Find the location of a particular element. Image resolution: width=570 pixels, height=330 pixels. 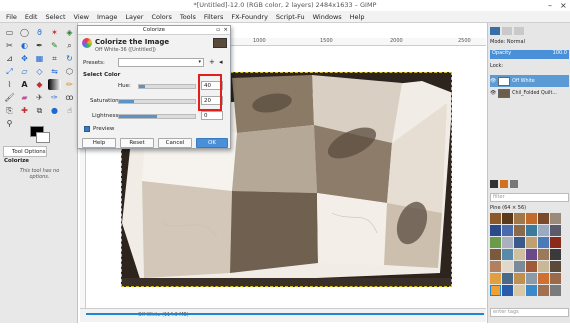

smudge-icon: ☝ is located at coordinates (69, 110).